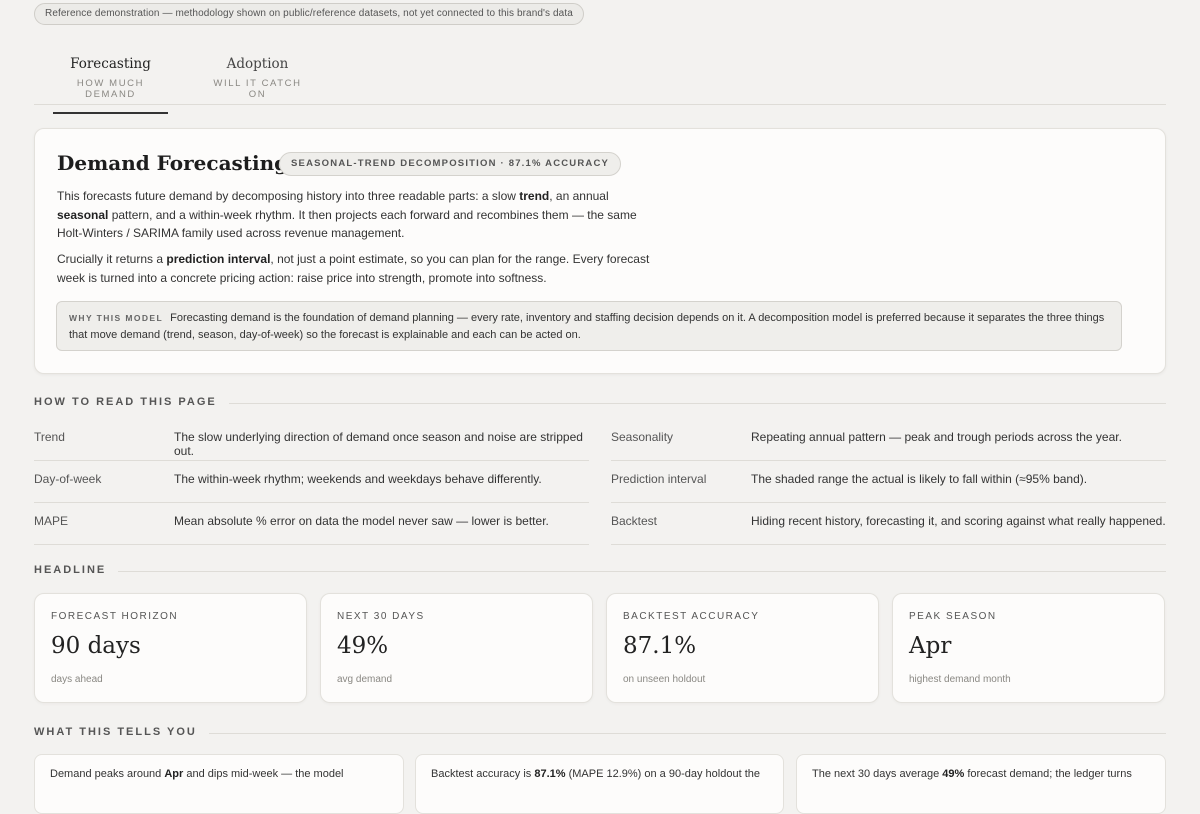  What do you see at coordinates (170, 648) in the screenshot?
I see `kpi-card-forecast-horizon: FORECAST HORIZON 90 days days ahead` at bounding box center [170, 648].